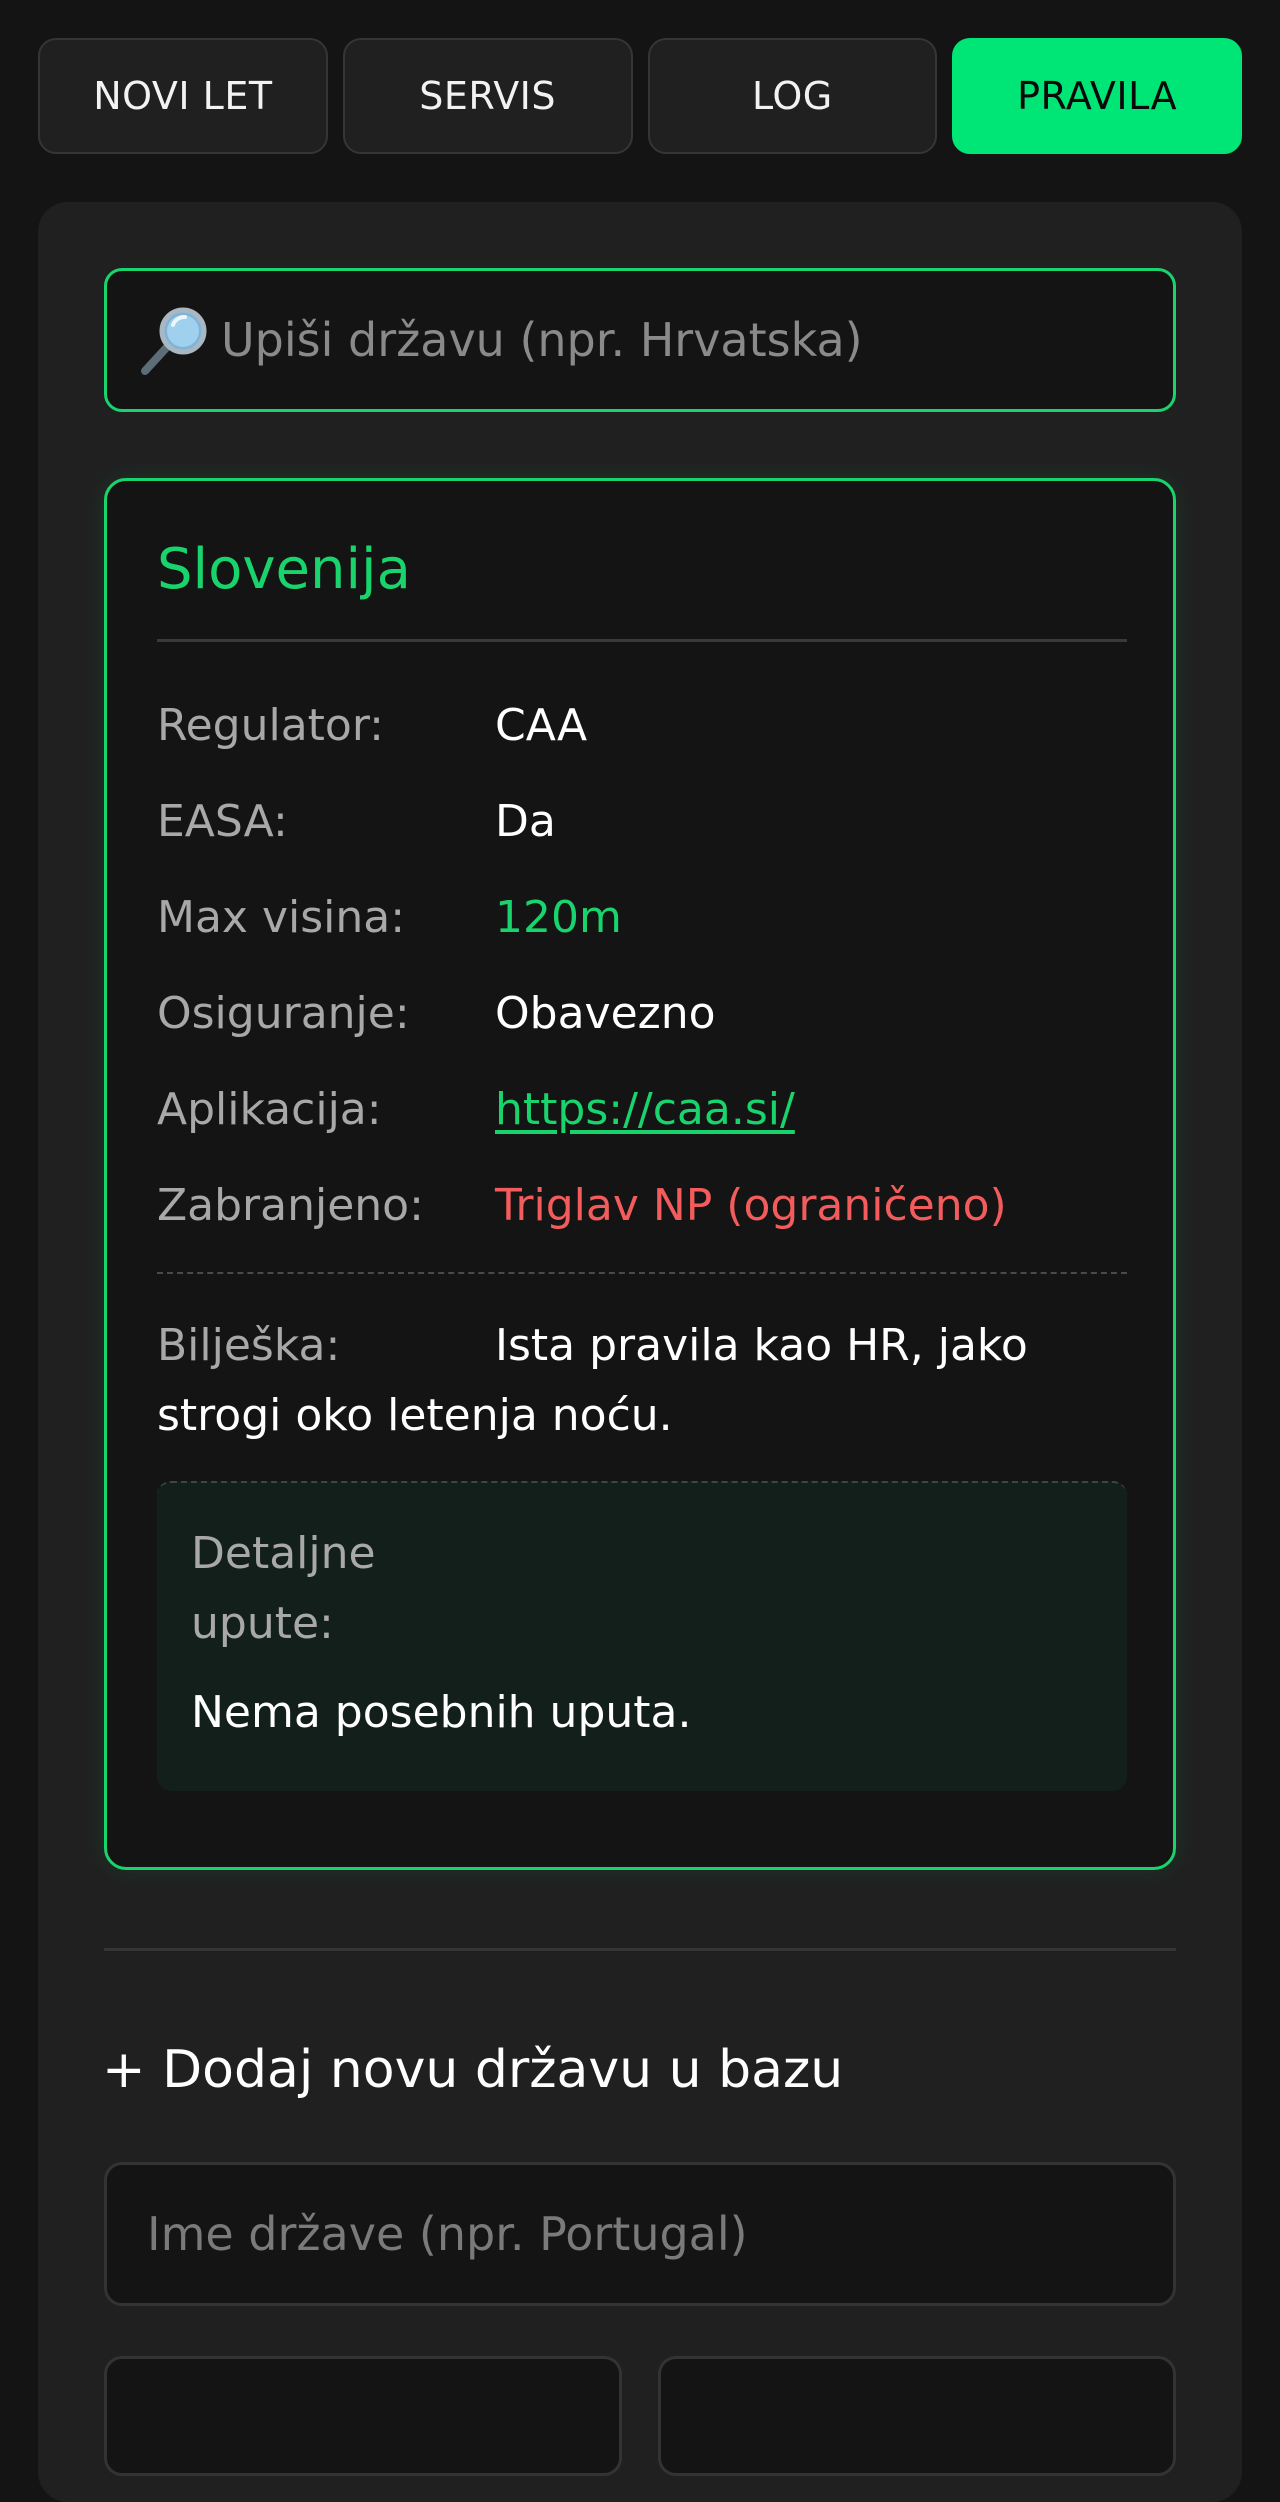 This screenshot has height=2502, width=1280. I want to click on tab-log: LOG, so click(792, 96).